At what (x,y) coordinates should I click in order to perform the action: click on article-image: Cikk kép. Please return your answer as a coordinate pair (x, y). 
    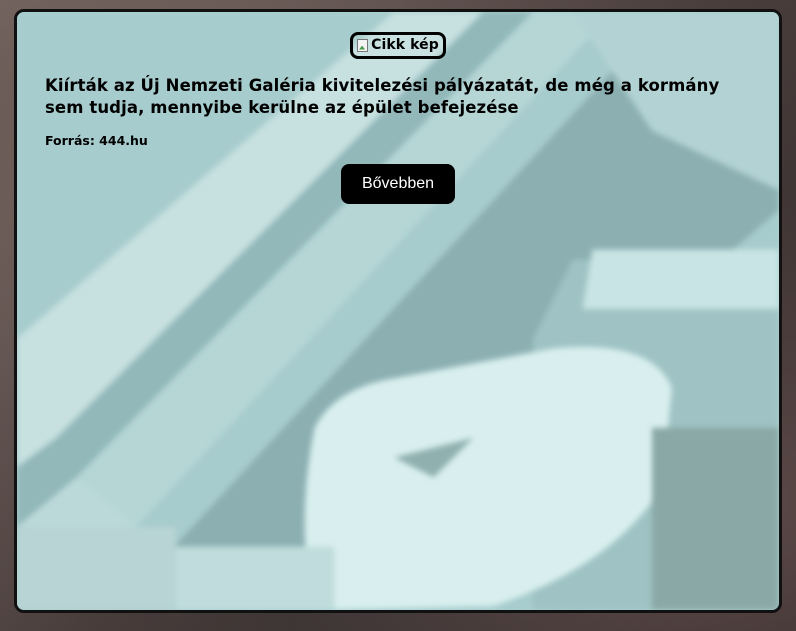
    Looking at the image, I should click on (398, 45).